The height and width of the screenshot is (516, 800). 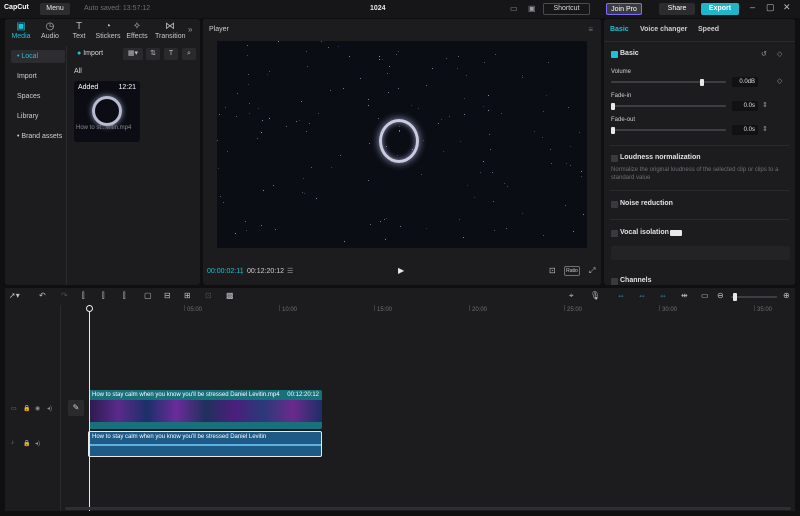 I want to click on share-button: Share, so click(x=677, y=9).